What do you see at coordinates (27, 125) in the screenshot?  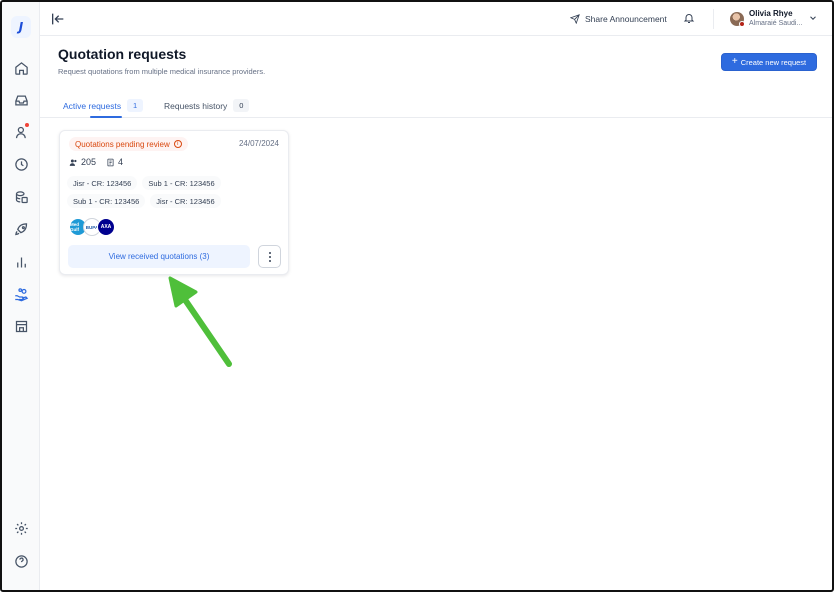 I see `notification-dot` at bounding box center [27, 125].